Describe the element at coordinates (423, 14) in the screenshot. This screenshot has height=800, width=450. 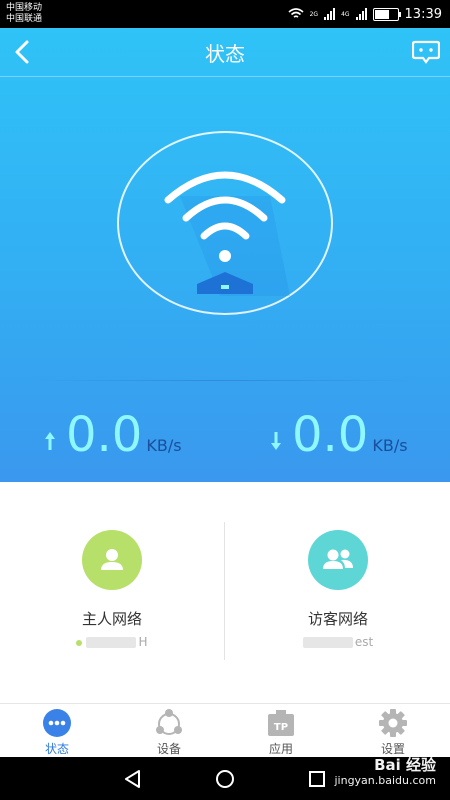
I see `clock: 13:39` at that location.